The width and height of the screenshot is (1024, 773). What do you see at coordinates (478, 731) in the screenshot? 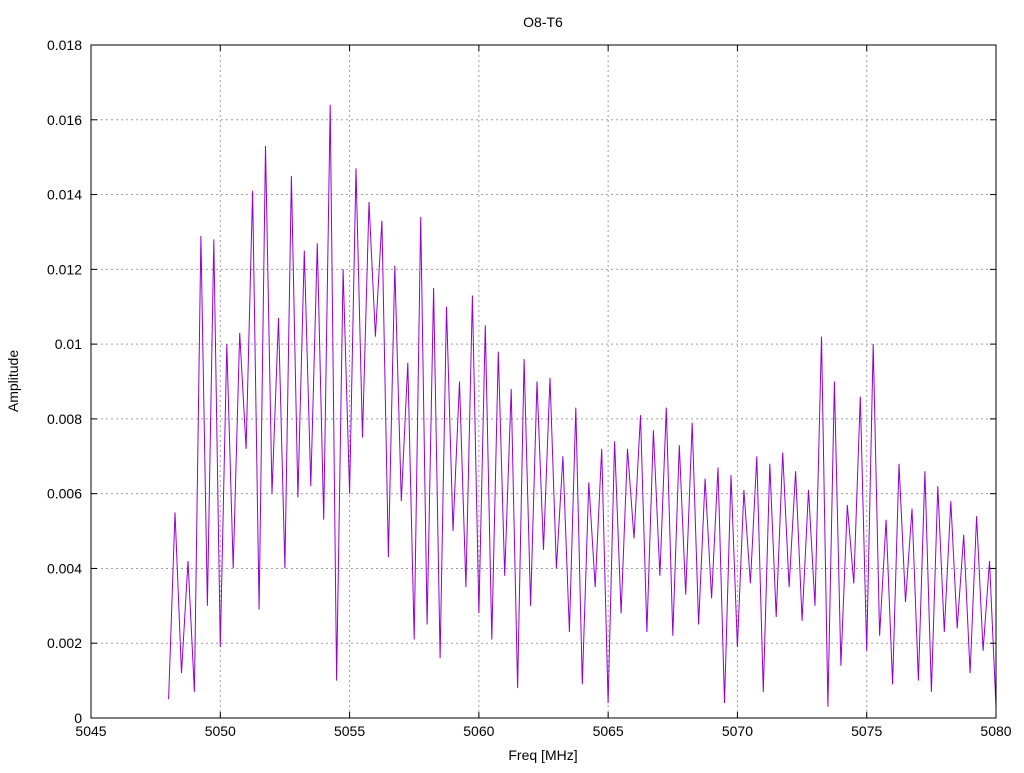
I see `x-tick-label: 5060` at bounding box center [478, 731].